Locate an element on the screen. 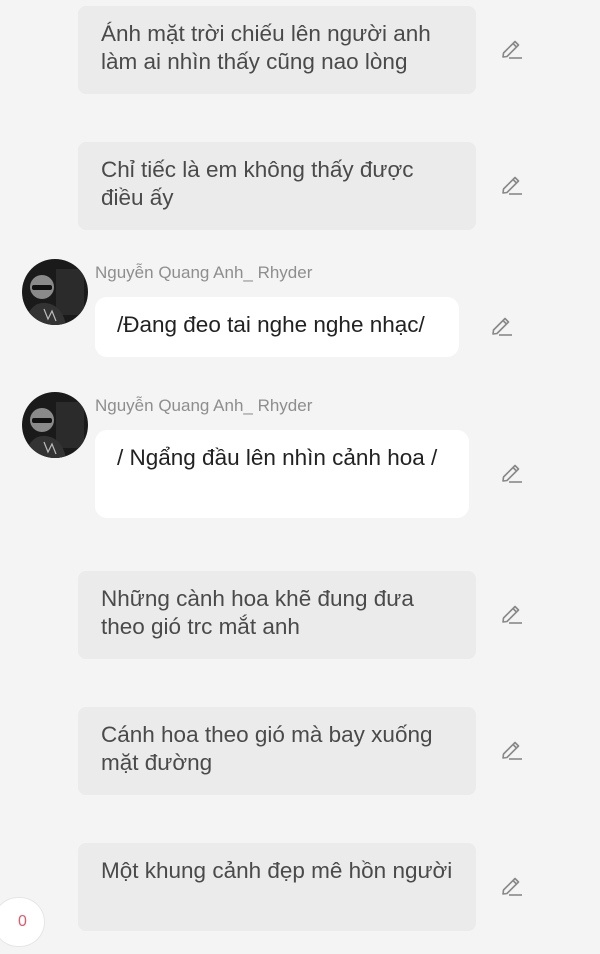  narration-text: Một khung cảnh đẹp mê hồn người is located at coordinates (277, 870).